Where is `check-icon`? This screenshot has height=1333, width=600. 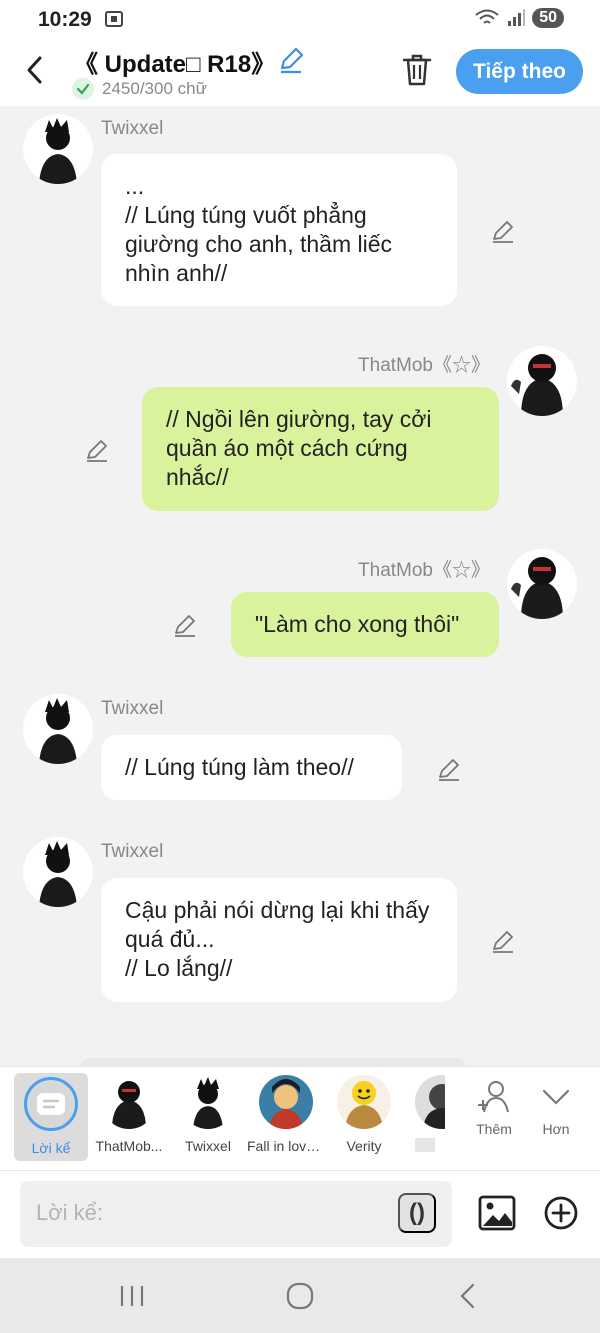 check-icon is located at coordinates (83, 89).